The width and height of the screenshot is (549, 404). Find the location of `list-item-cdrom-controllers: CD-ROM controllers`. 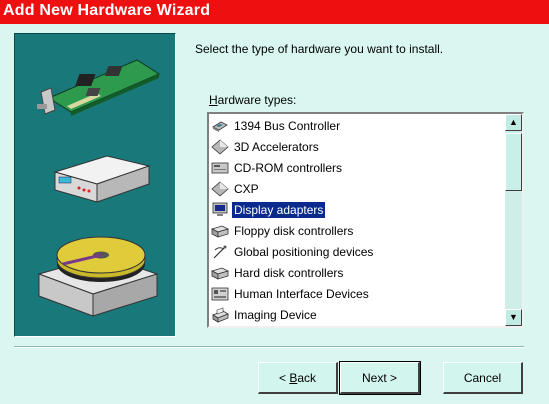

list-item-cdrom-controllers: CD-ROM controllers is located at coordinates (356, 168).